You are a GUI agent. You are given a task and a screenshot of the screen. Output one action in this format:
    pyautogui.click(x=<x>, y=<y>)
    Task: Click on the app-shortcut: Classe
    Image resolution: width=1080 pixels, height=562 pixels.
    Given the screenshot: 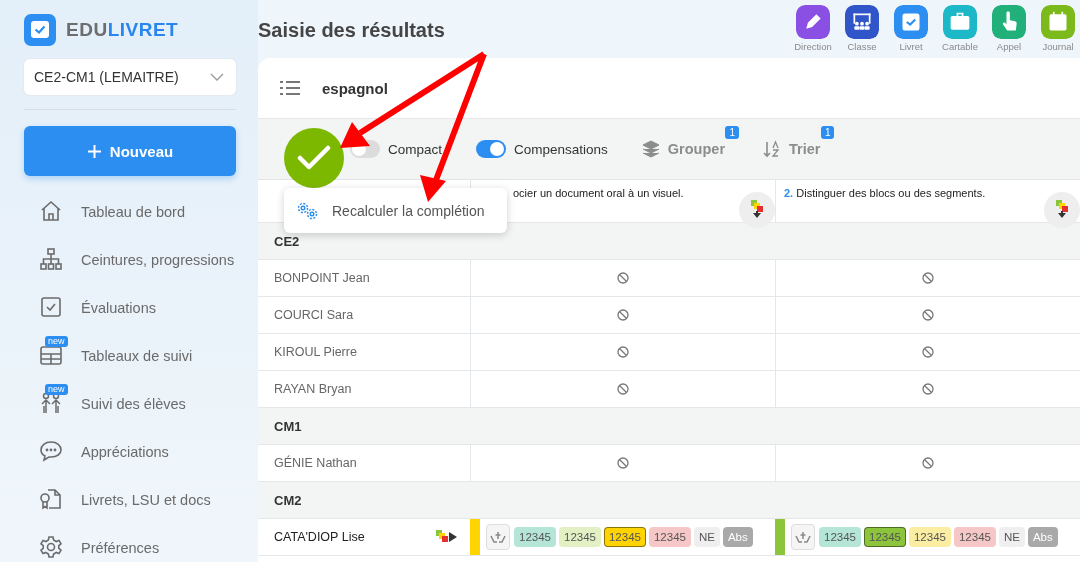 What is the action you would take?
    pyautogui.click(x=862, y=28)
    